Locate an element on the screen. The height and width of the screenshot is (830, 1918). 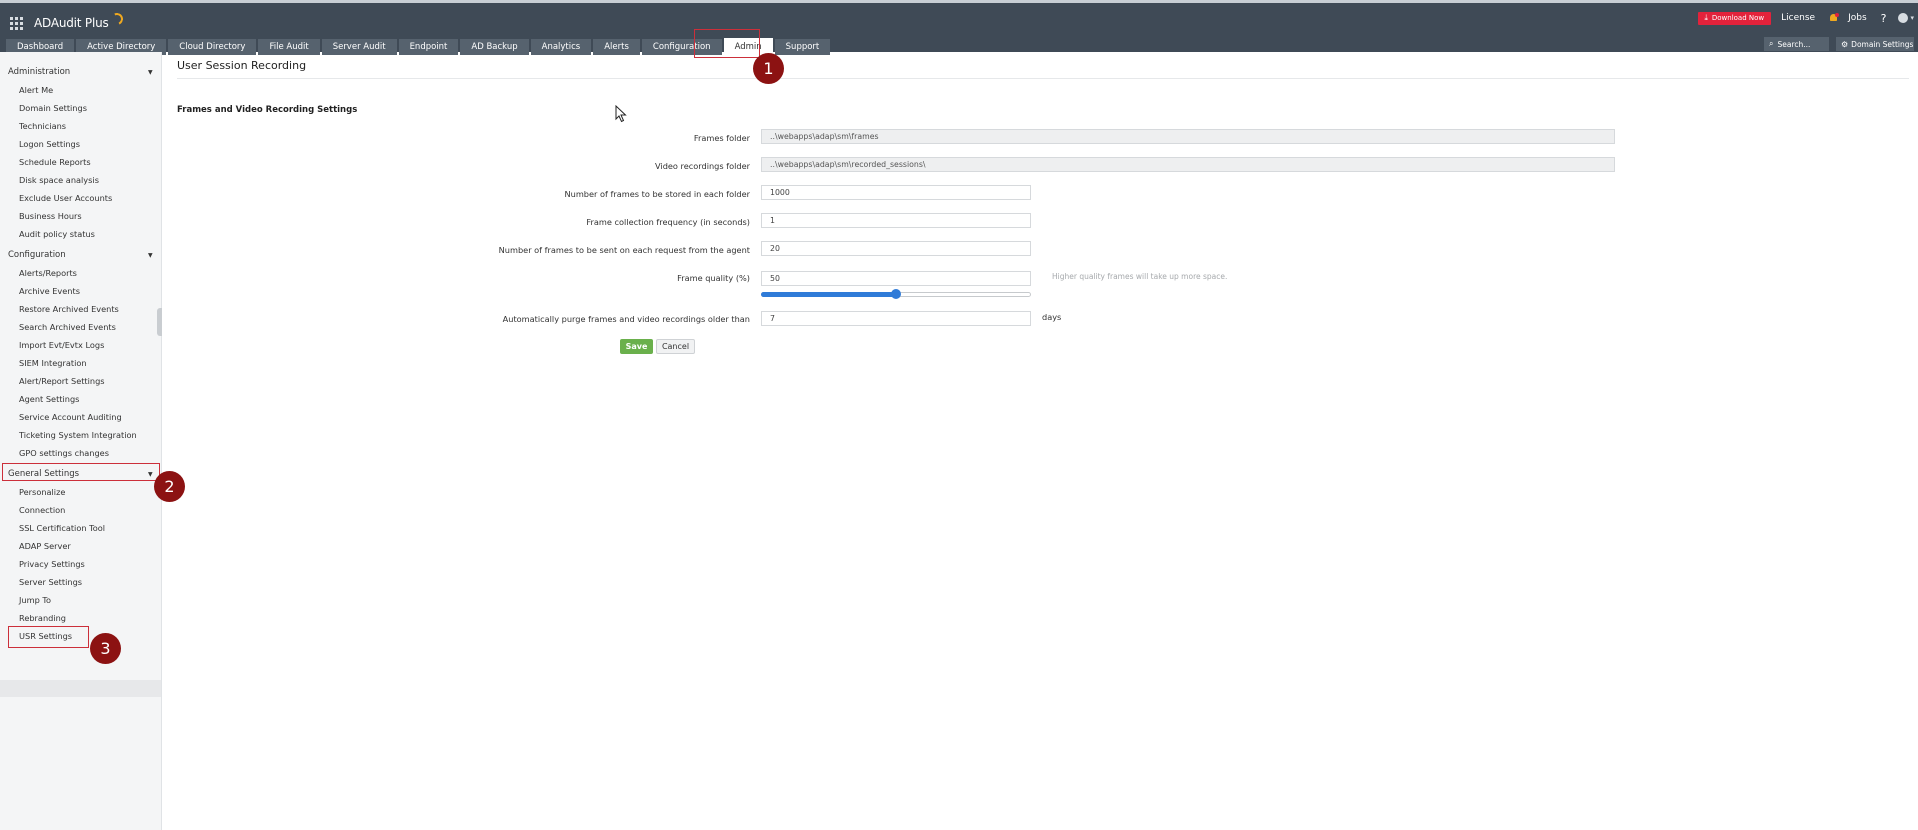
frames-per-folder-input: 1000 is located at coordinates (896, 192).